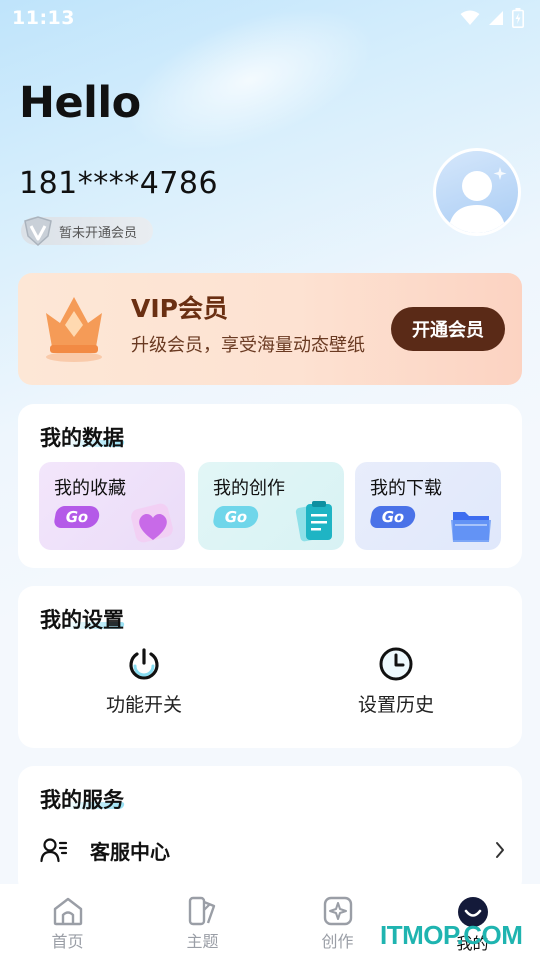  Describe the element at coordinates (98, 233) in the screenshot. I see `member-status-label: 暂未开通会员` at that location.